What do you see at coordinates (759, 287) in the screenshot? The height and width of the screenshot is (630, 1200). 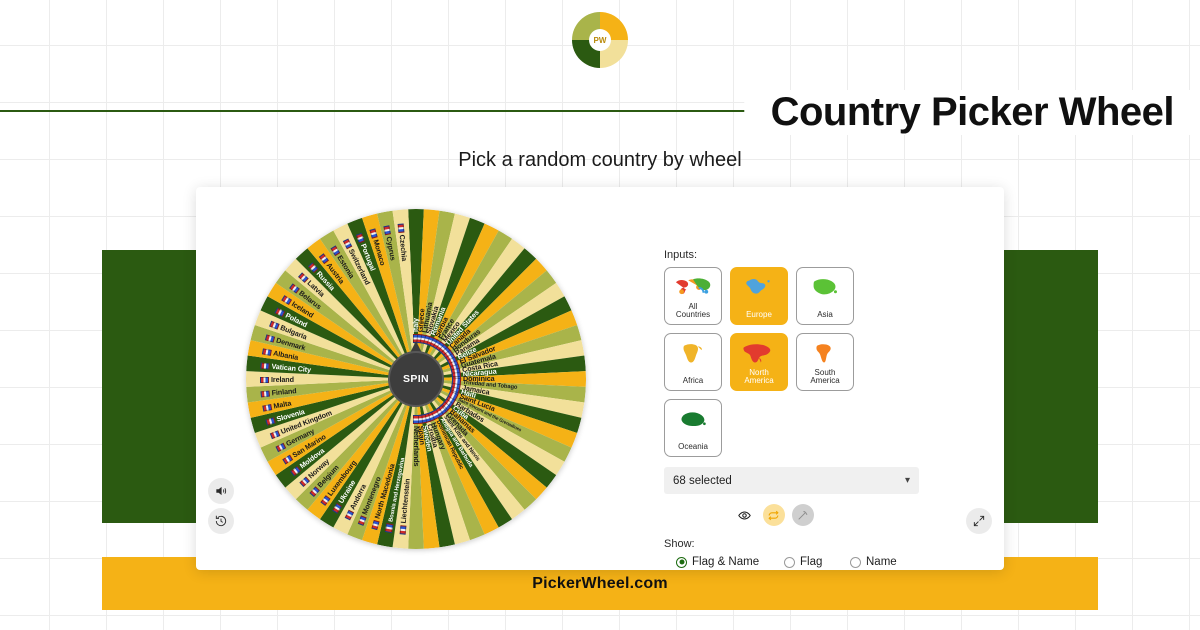 I see `europe-map-icon` at bounding box center [759, 287].